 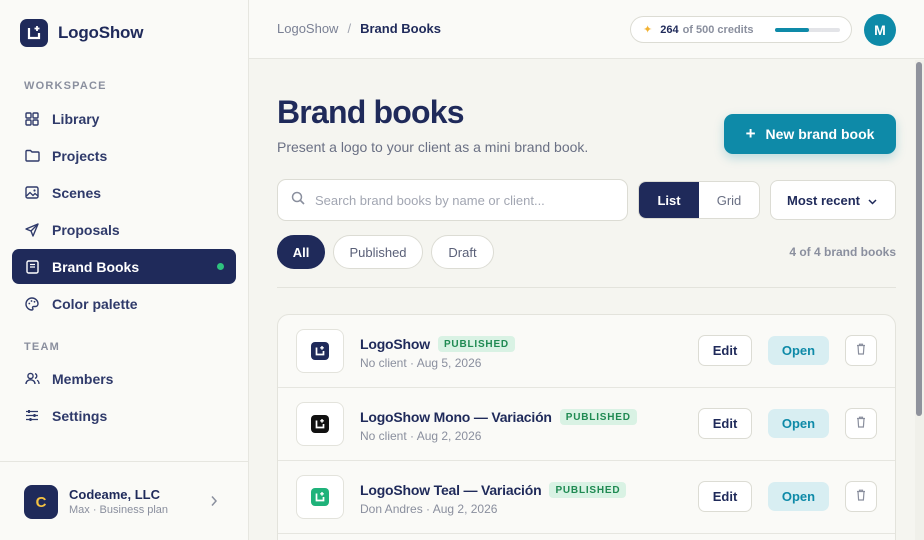 I want to click on search-input, so click(x=465, y=200).